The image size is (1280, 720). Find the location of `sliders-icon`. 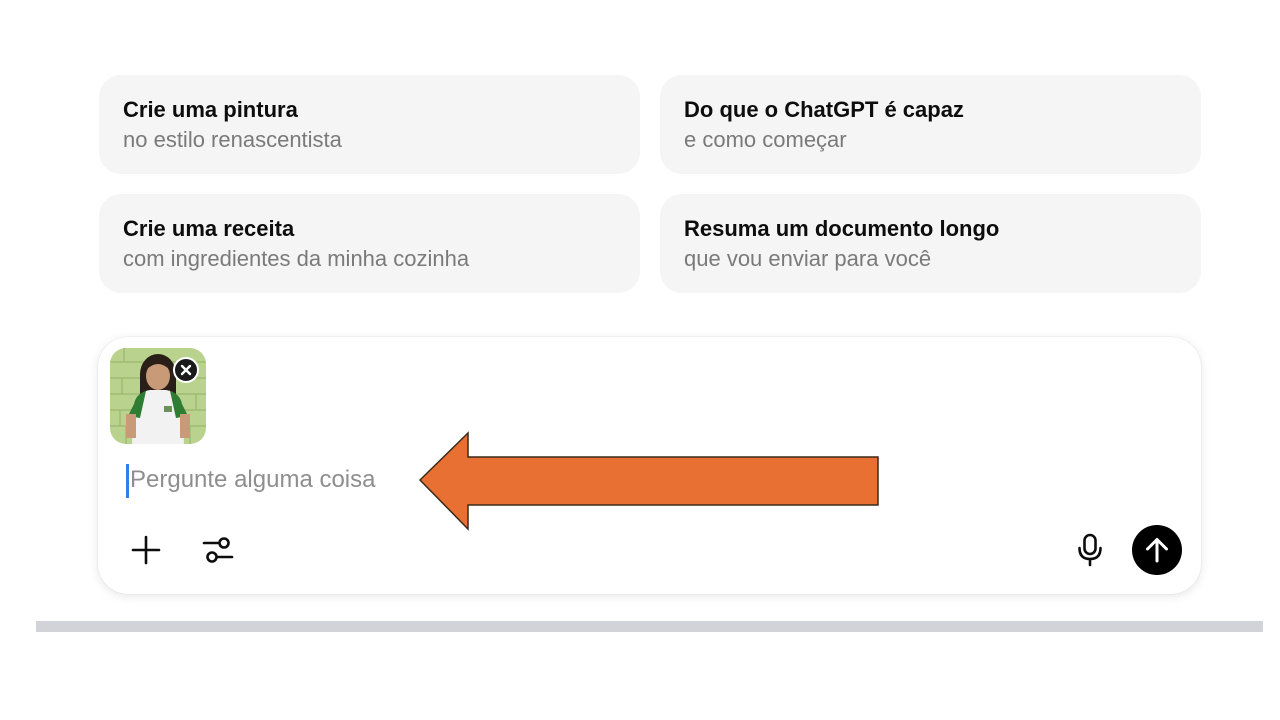

sliders-icon is located at coordinates (218, 550).